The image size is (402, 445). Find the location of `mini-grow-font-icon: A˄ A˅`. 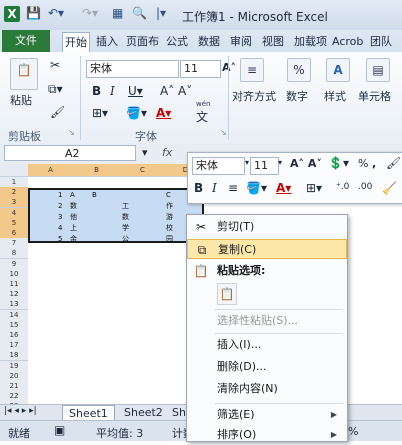

mini-grow-font-icon: A˄ A˅ is located at coordinates (306, 163).